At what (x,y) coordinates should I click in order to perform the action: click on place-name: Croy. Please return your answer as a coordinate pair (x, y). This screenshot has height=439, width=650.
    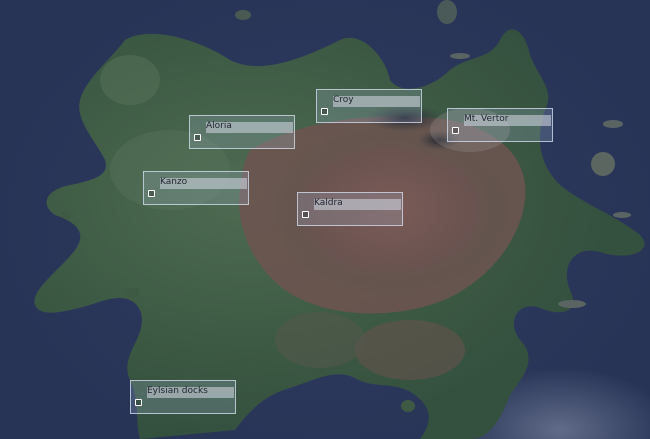
    Looking at the image, I should click on (343, 100).